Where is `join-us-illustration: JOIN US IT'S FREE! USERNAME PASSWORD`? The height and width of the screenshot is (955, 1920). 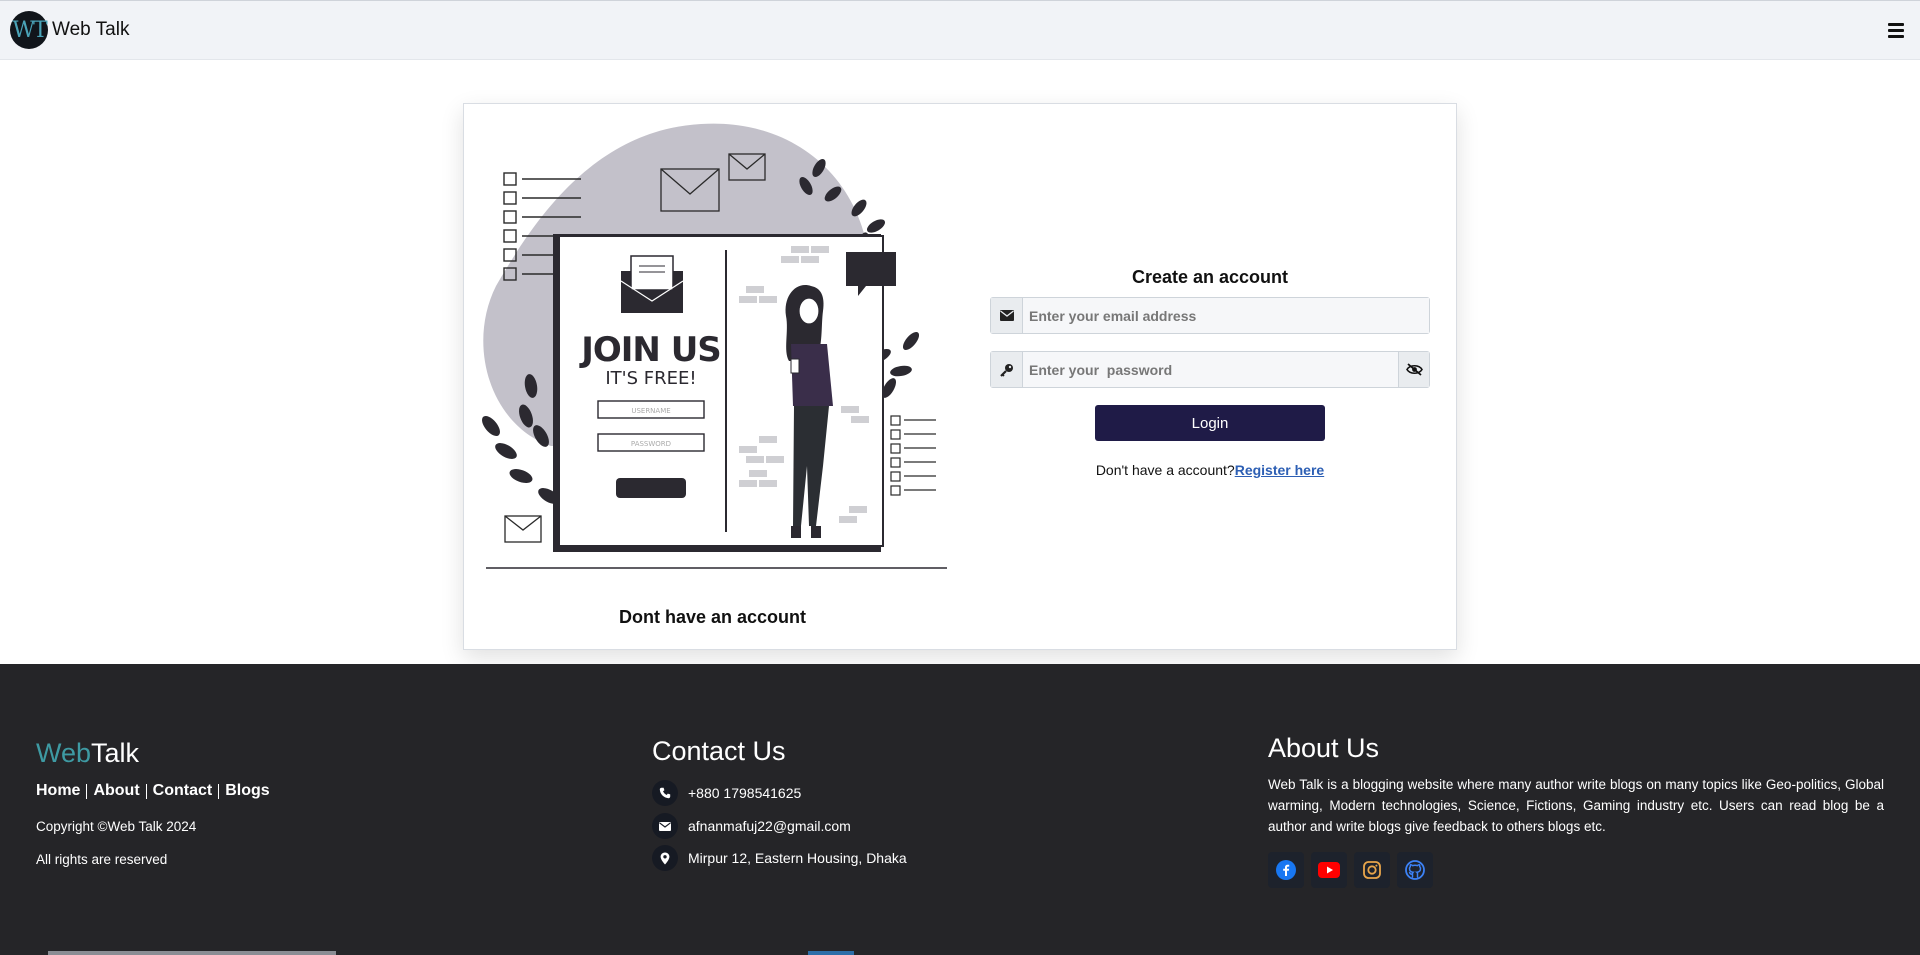
join-us-illustration: JOIN US IT'S FREE! USERNAME PASSWORD is located at coordinates (714, 346).